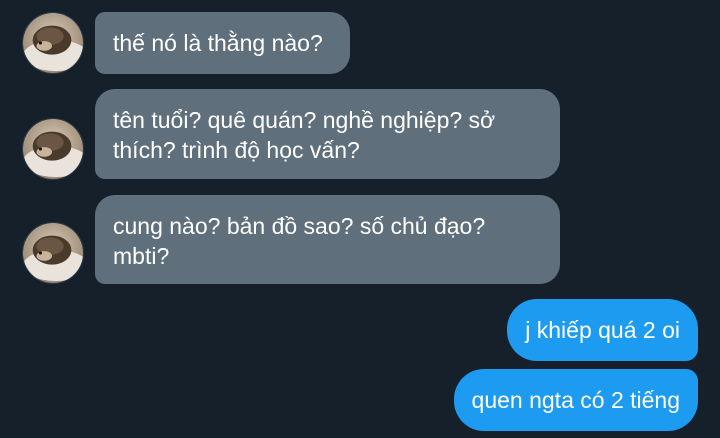 Image resolution: width=720 pixels, height=438 pixels. I want to click on message-bubble-outgoing: quen ngta có 2 tiếng, so click(575, 400).